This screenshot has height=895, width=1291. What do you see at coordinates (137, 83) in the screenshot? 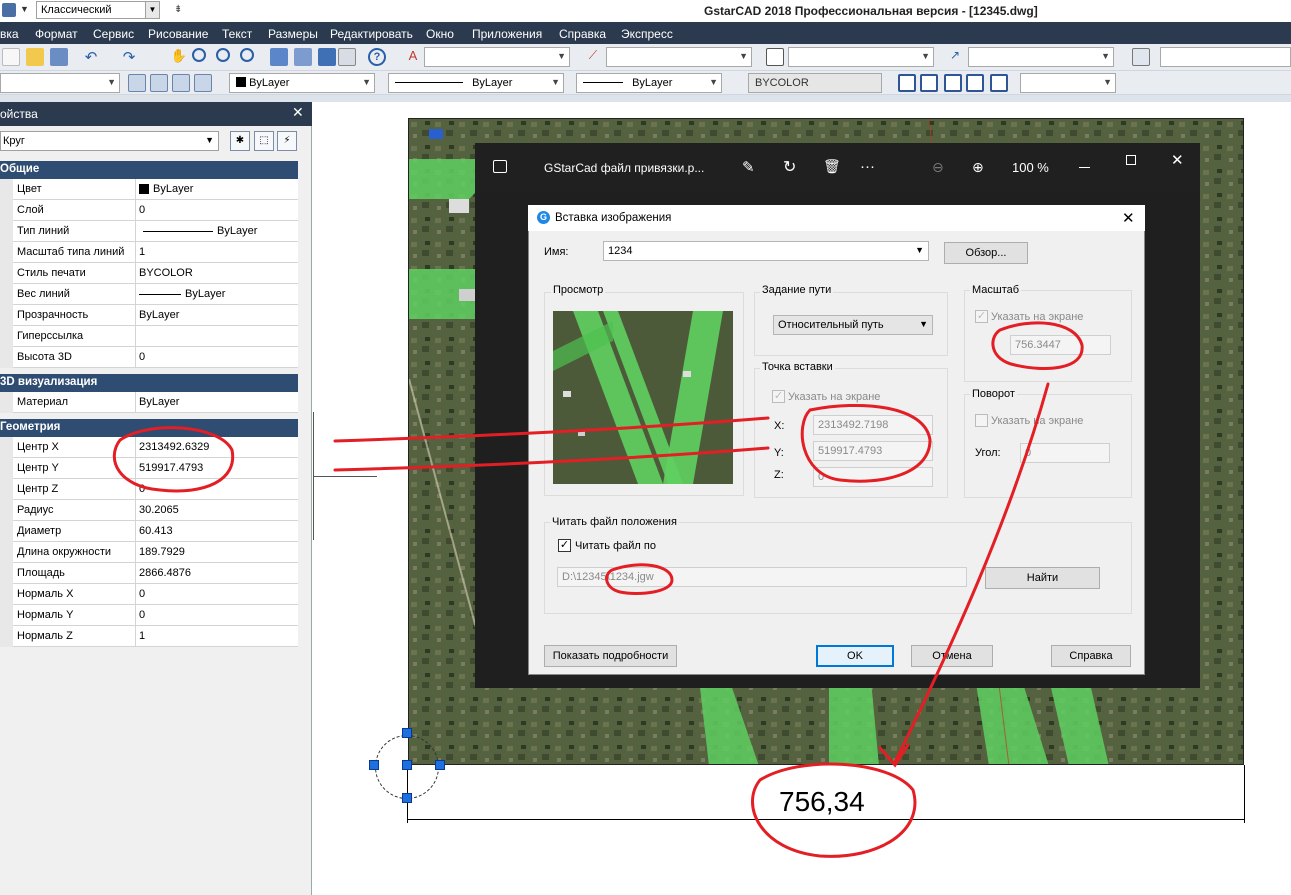
I see `layer-previous-icon` at bounding box center [137, 83].